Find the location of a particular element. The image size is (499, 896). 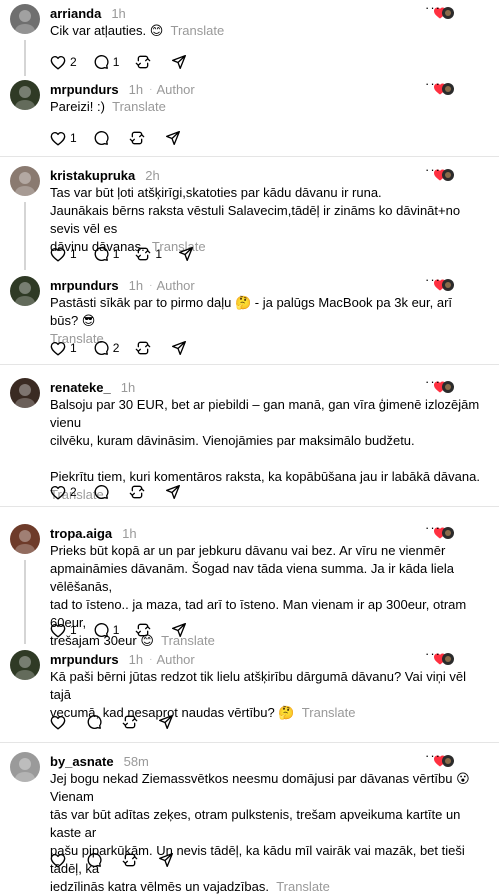

share-icon is located at coordinates (179, 62).